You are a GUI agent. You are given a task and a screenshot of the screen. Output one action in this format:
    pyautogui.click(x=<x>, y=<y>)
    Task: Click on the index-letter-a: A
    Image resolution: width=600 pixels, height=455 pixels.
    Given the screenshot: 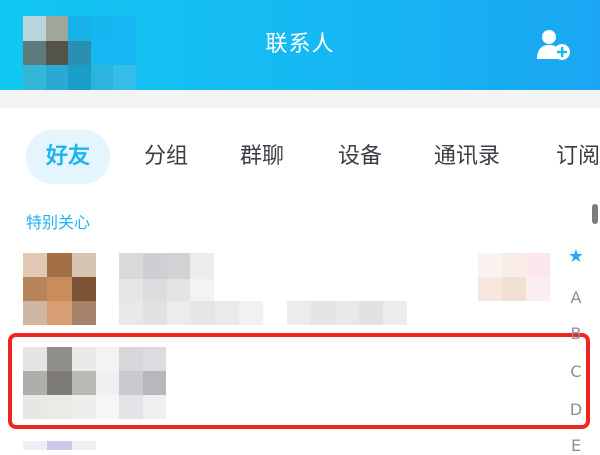 What is the action you would take?
    pyautogui.click(x=576, y=297)
    